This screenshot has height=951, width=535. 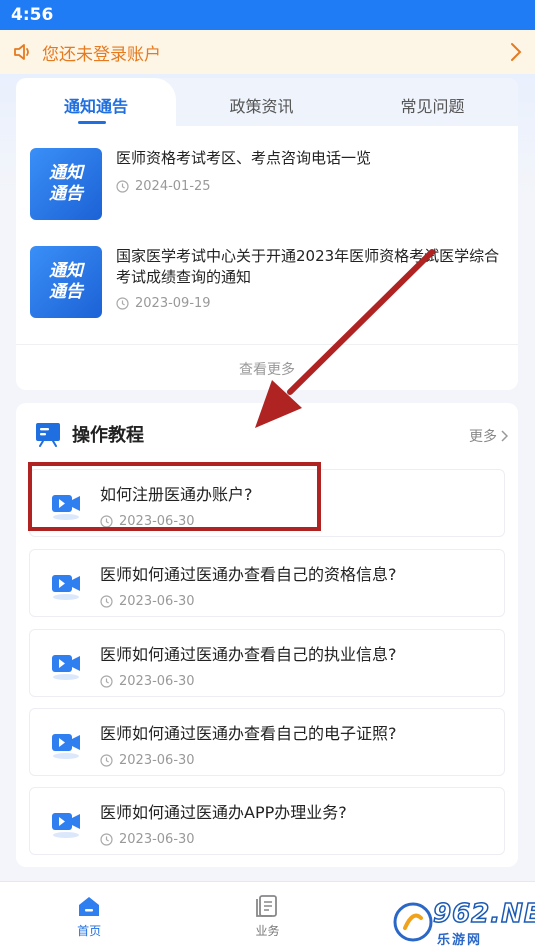 I want to click on nav-item-business: 业务, so click(x=267, y=916).